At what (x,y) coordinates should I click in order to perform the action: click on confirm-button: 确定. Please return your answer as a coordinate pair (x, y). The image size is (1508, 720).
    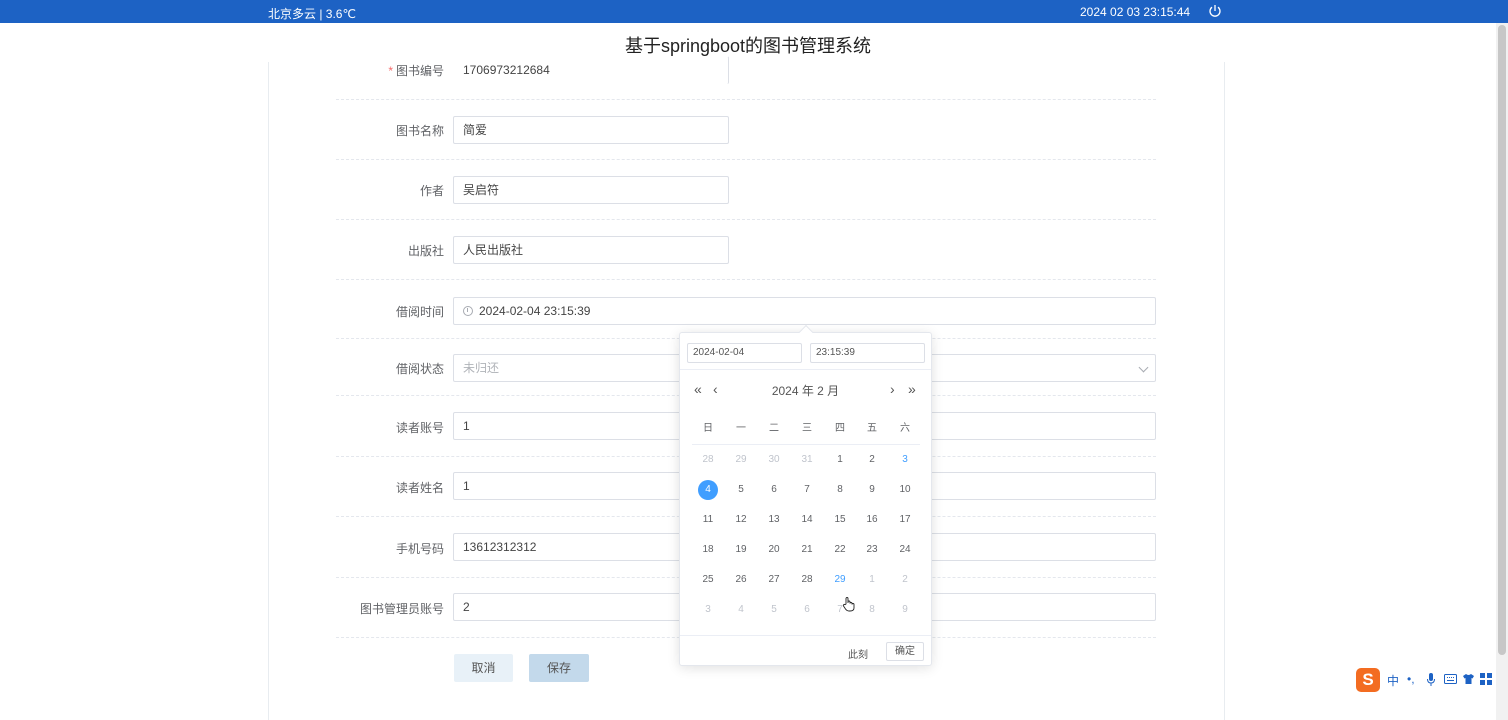
    Looking at the image, I should click on (905, 651).